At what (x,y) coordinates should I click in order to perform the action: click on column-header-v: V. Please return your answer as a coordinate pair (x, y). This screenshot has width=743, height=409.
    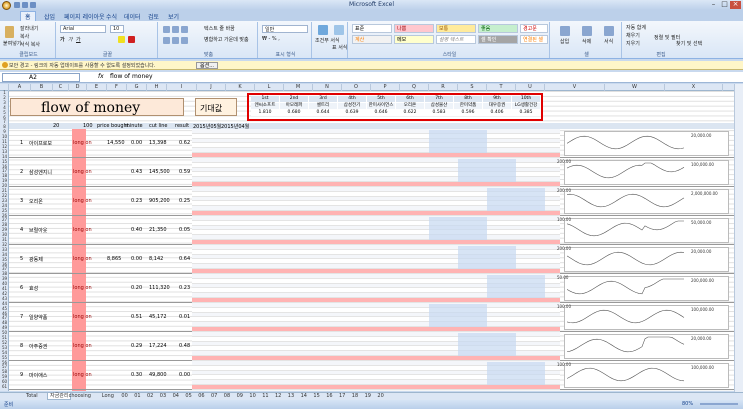
    Looking at the image, I should click on (575, 87).